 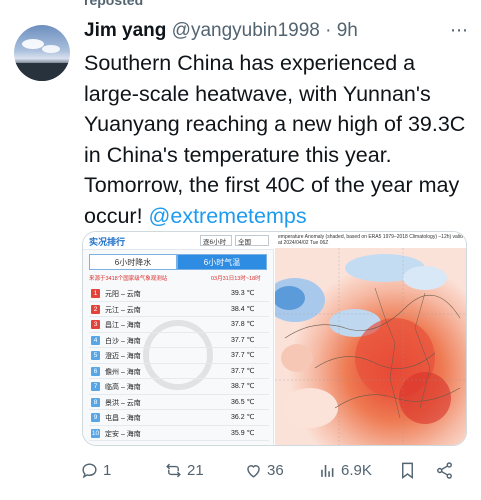 I want to click on rank-badge: 6, so click(x=95, y=371).